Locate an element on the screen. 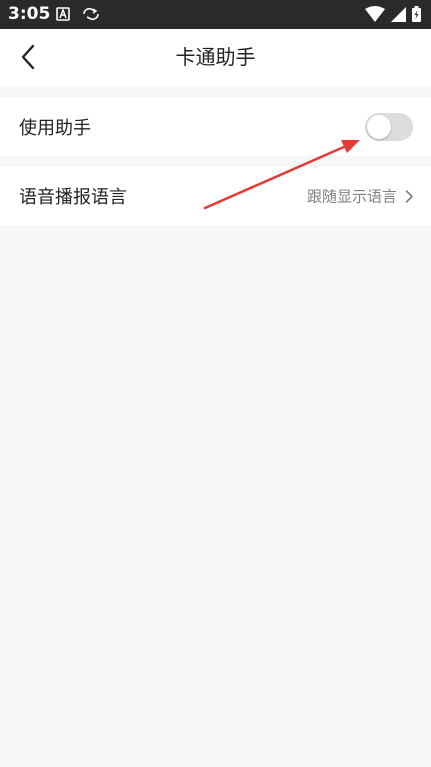 This screenshot has height=767, width=431. voice-language-label: 语音播报语言 is located at coordinates (73, 197).